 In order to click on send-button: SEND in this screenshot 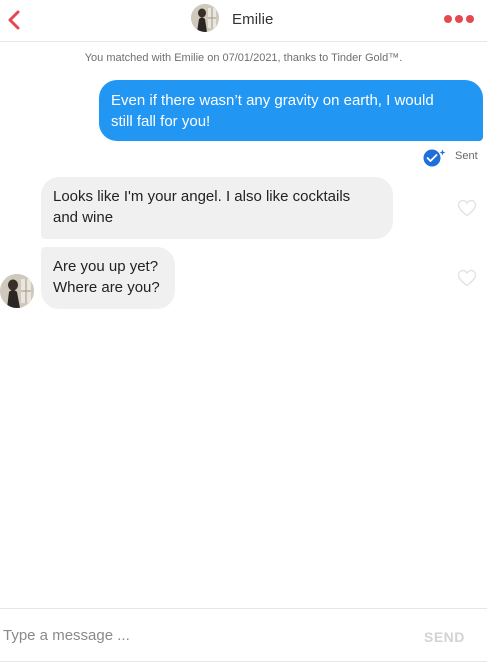, I will do `click(444, 637)`.